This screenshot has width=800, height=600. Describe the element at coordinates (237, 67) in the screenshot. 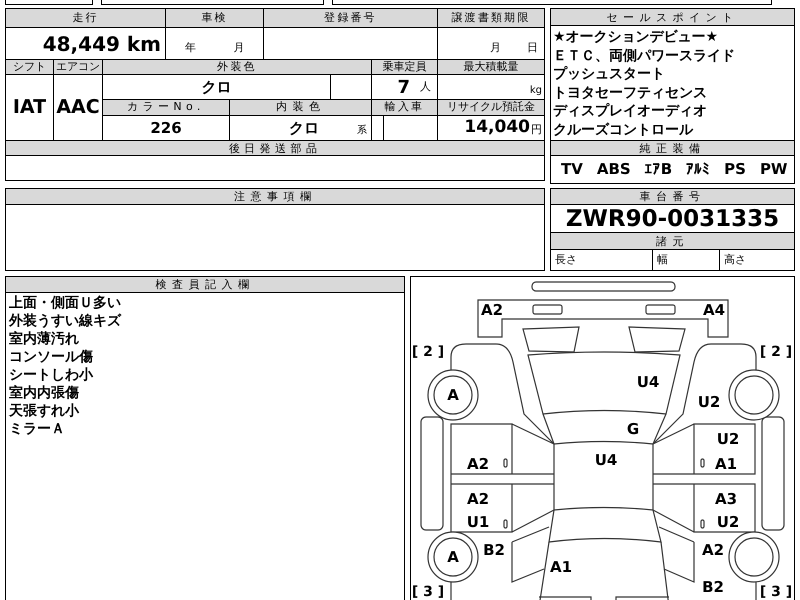

I see `column-header: 外装色` at that location.